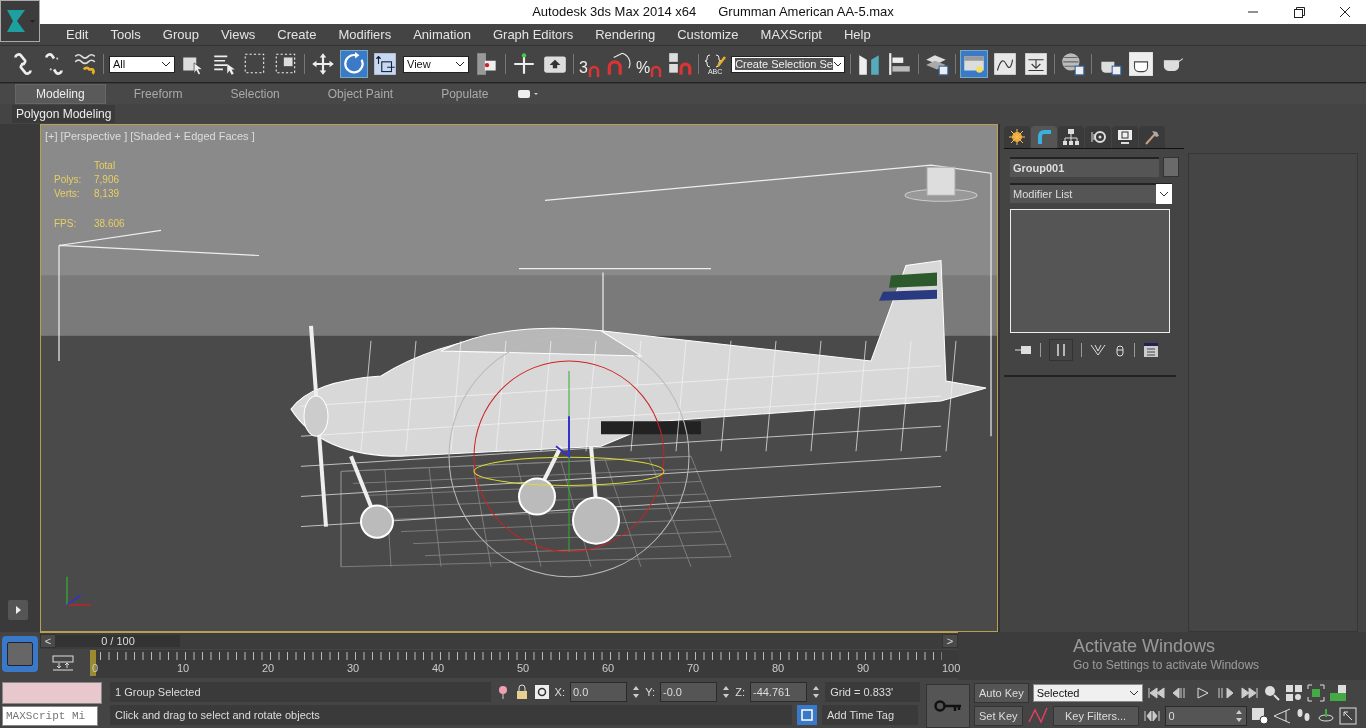 This screenshot has height=728, width=1366. Describe the element at coordinates (499, 640) in the screenshot. I see `time-slider: < 0 / 100 >` at that location.